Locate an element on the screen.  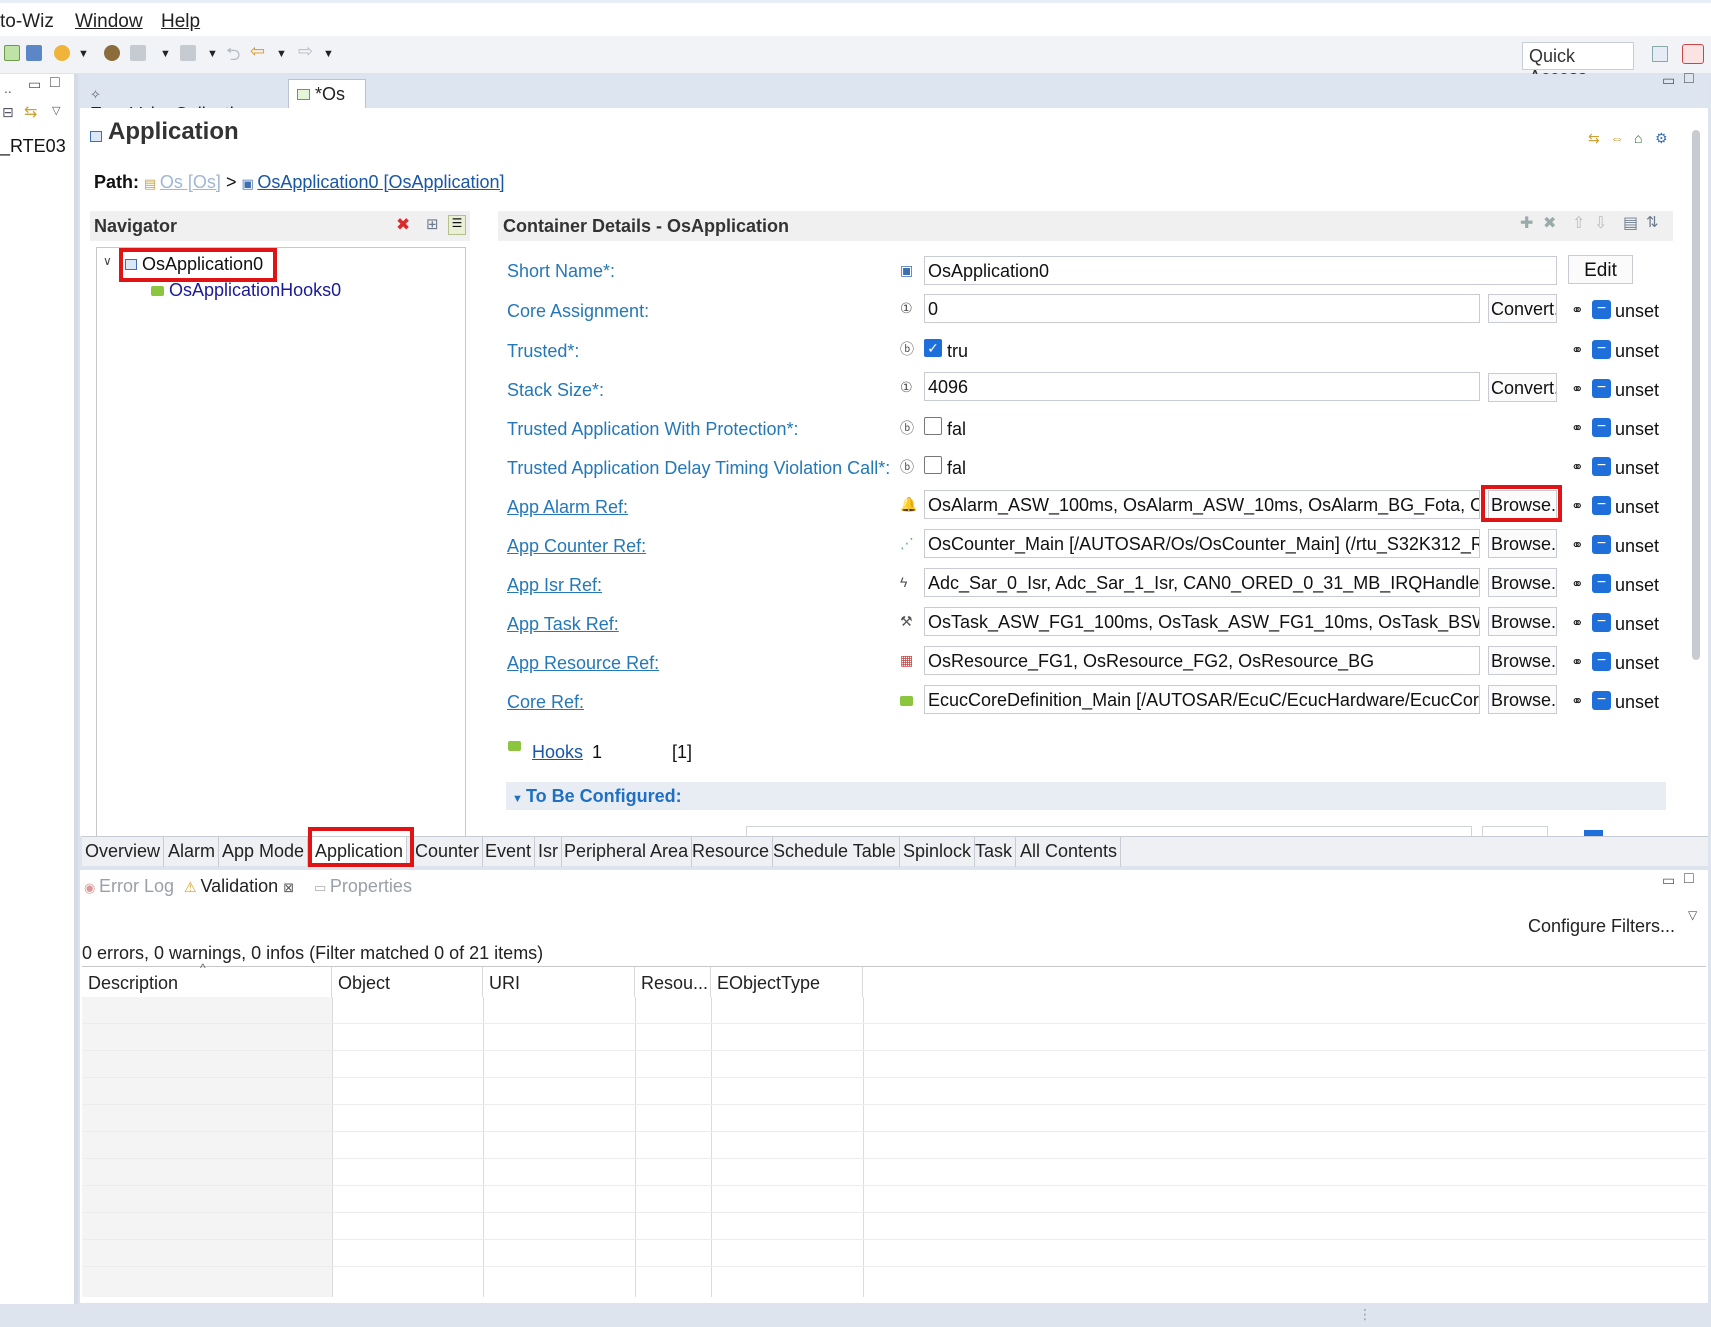
home-icon: ⌂ is located at coordinates (1638, 138).